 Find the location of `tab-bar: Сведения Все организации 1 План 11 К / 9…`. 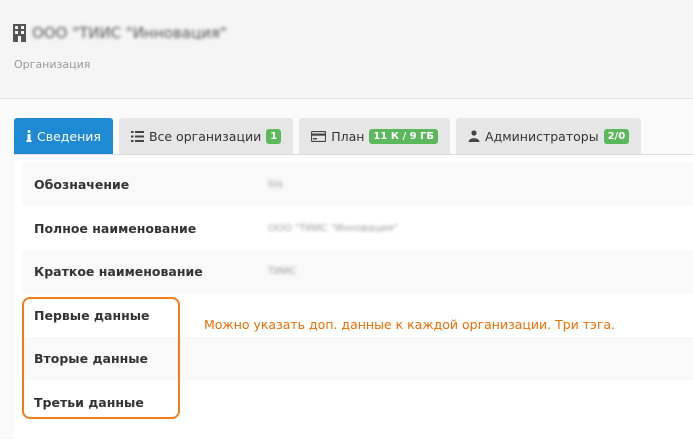

tab-bar: Сведения Все организации 1 План 11 К / 9… is located at coordinates (328, 136).